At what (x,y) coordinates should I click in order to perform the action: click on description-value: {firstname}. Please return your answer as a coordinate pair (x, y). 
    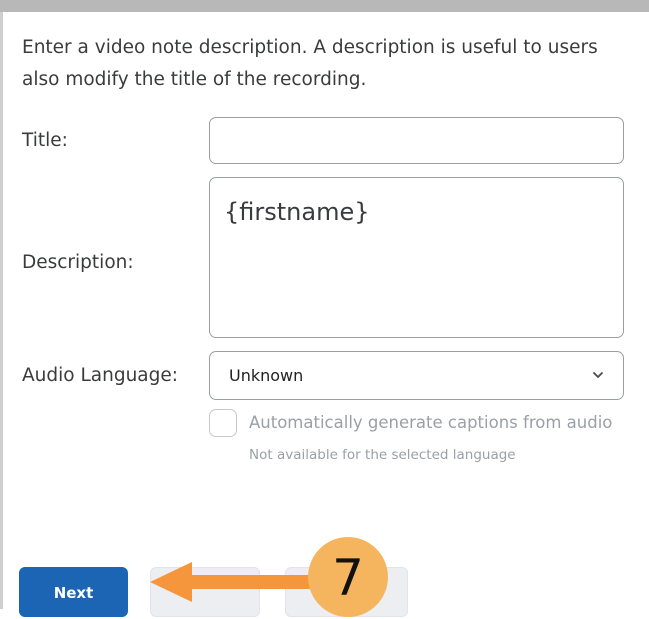
    Looking at the image, I should click on (297, 212).